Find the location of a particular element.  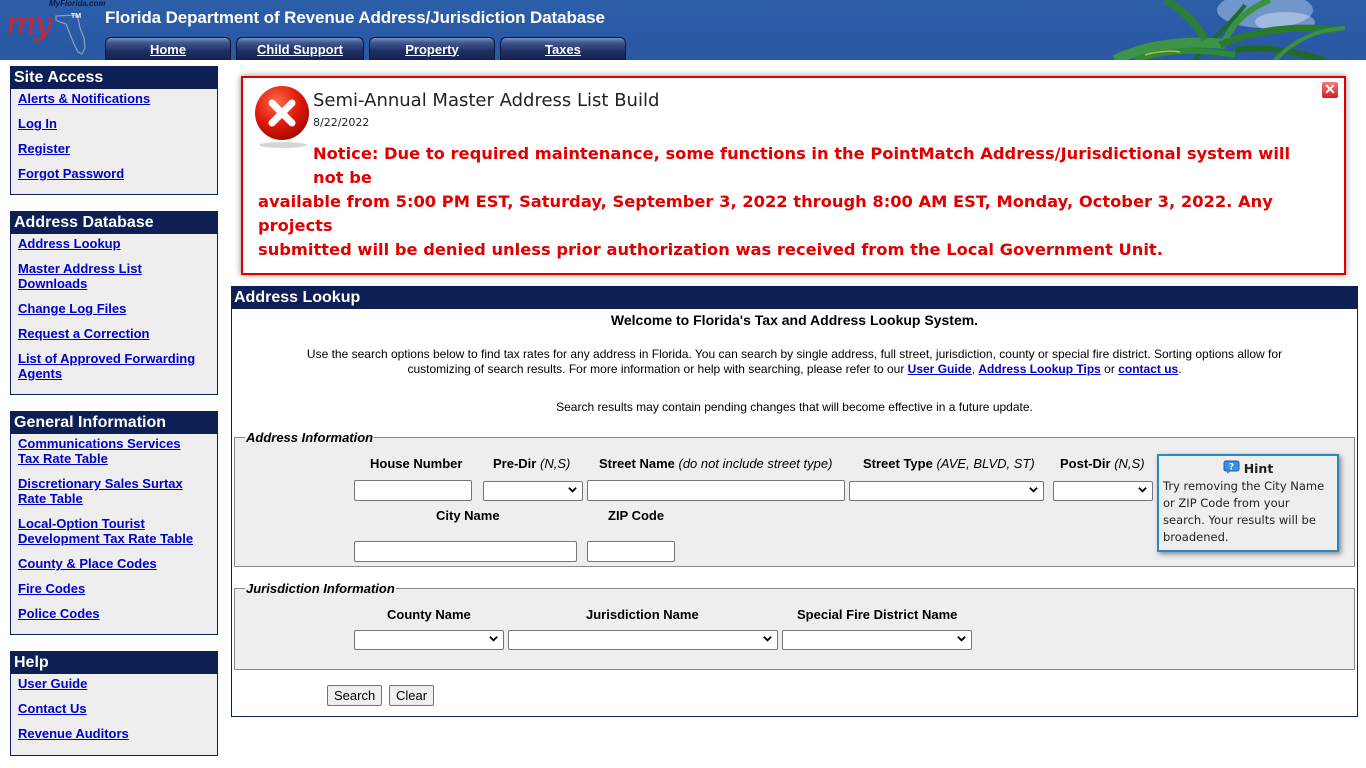

nav-tab-home: Home is located at coordinates (168, 48).